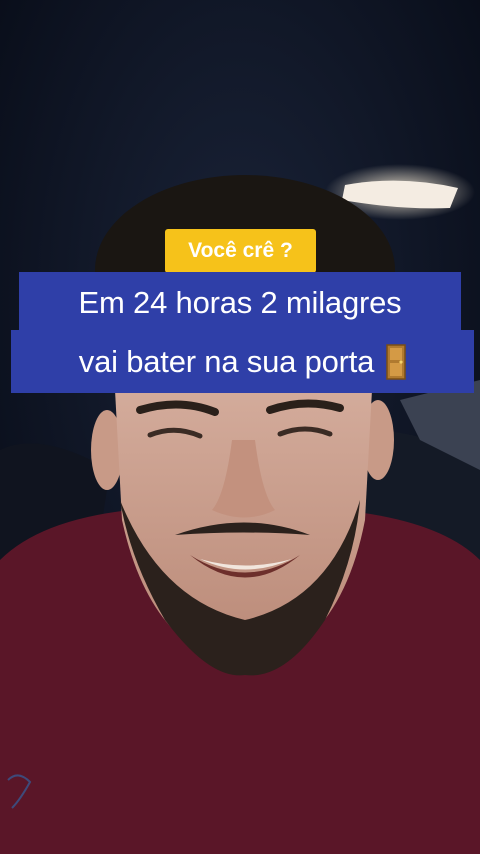 The width and height of the screenshot is (480, 854). I want to click on caption-line-1-text: Em 24 horas 2 milagres, so click(240, 302).